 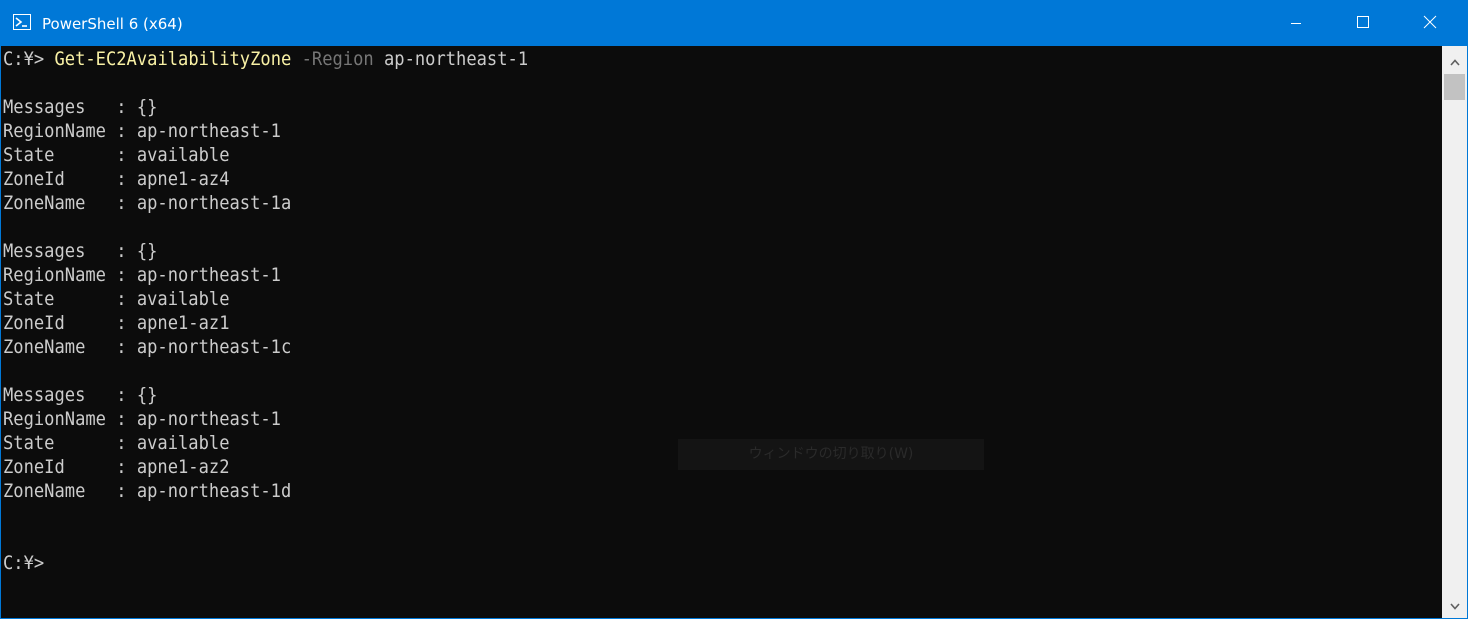 I want to click on minimize-button, so click(x=1295, y=23).